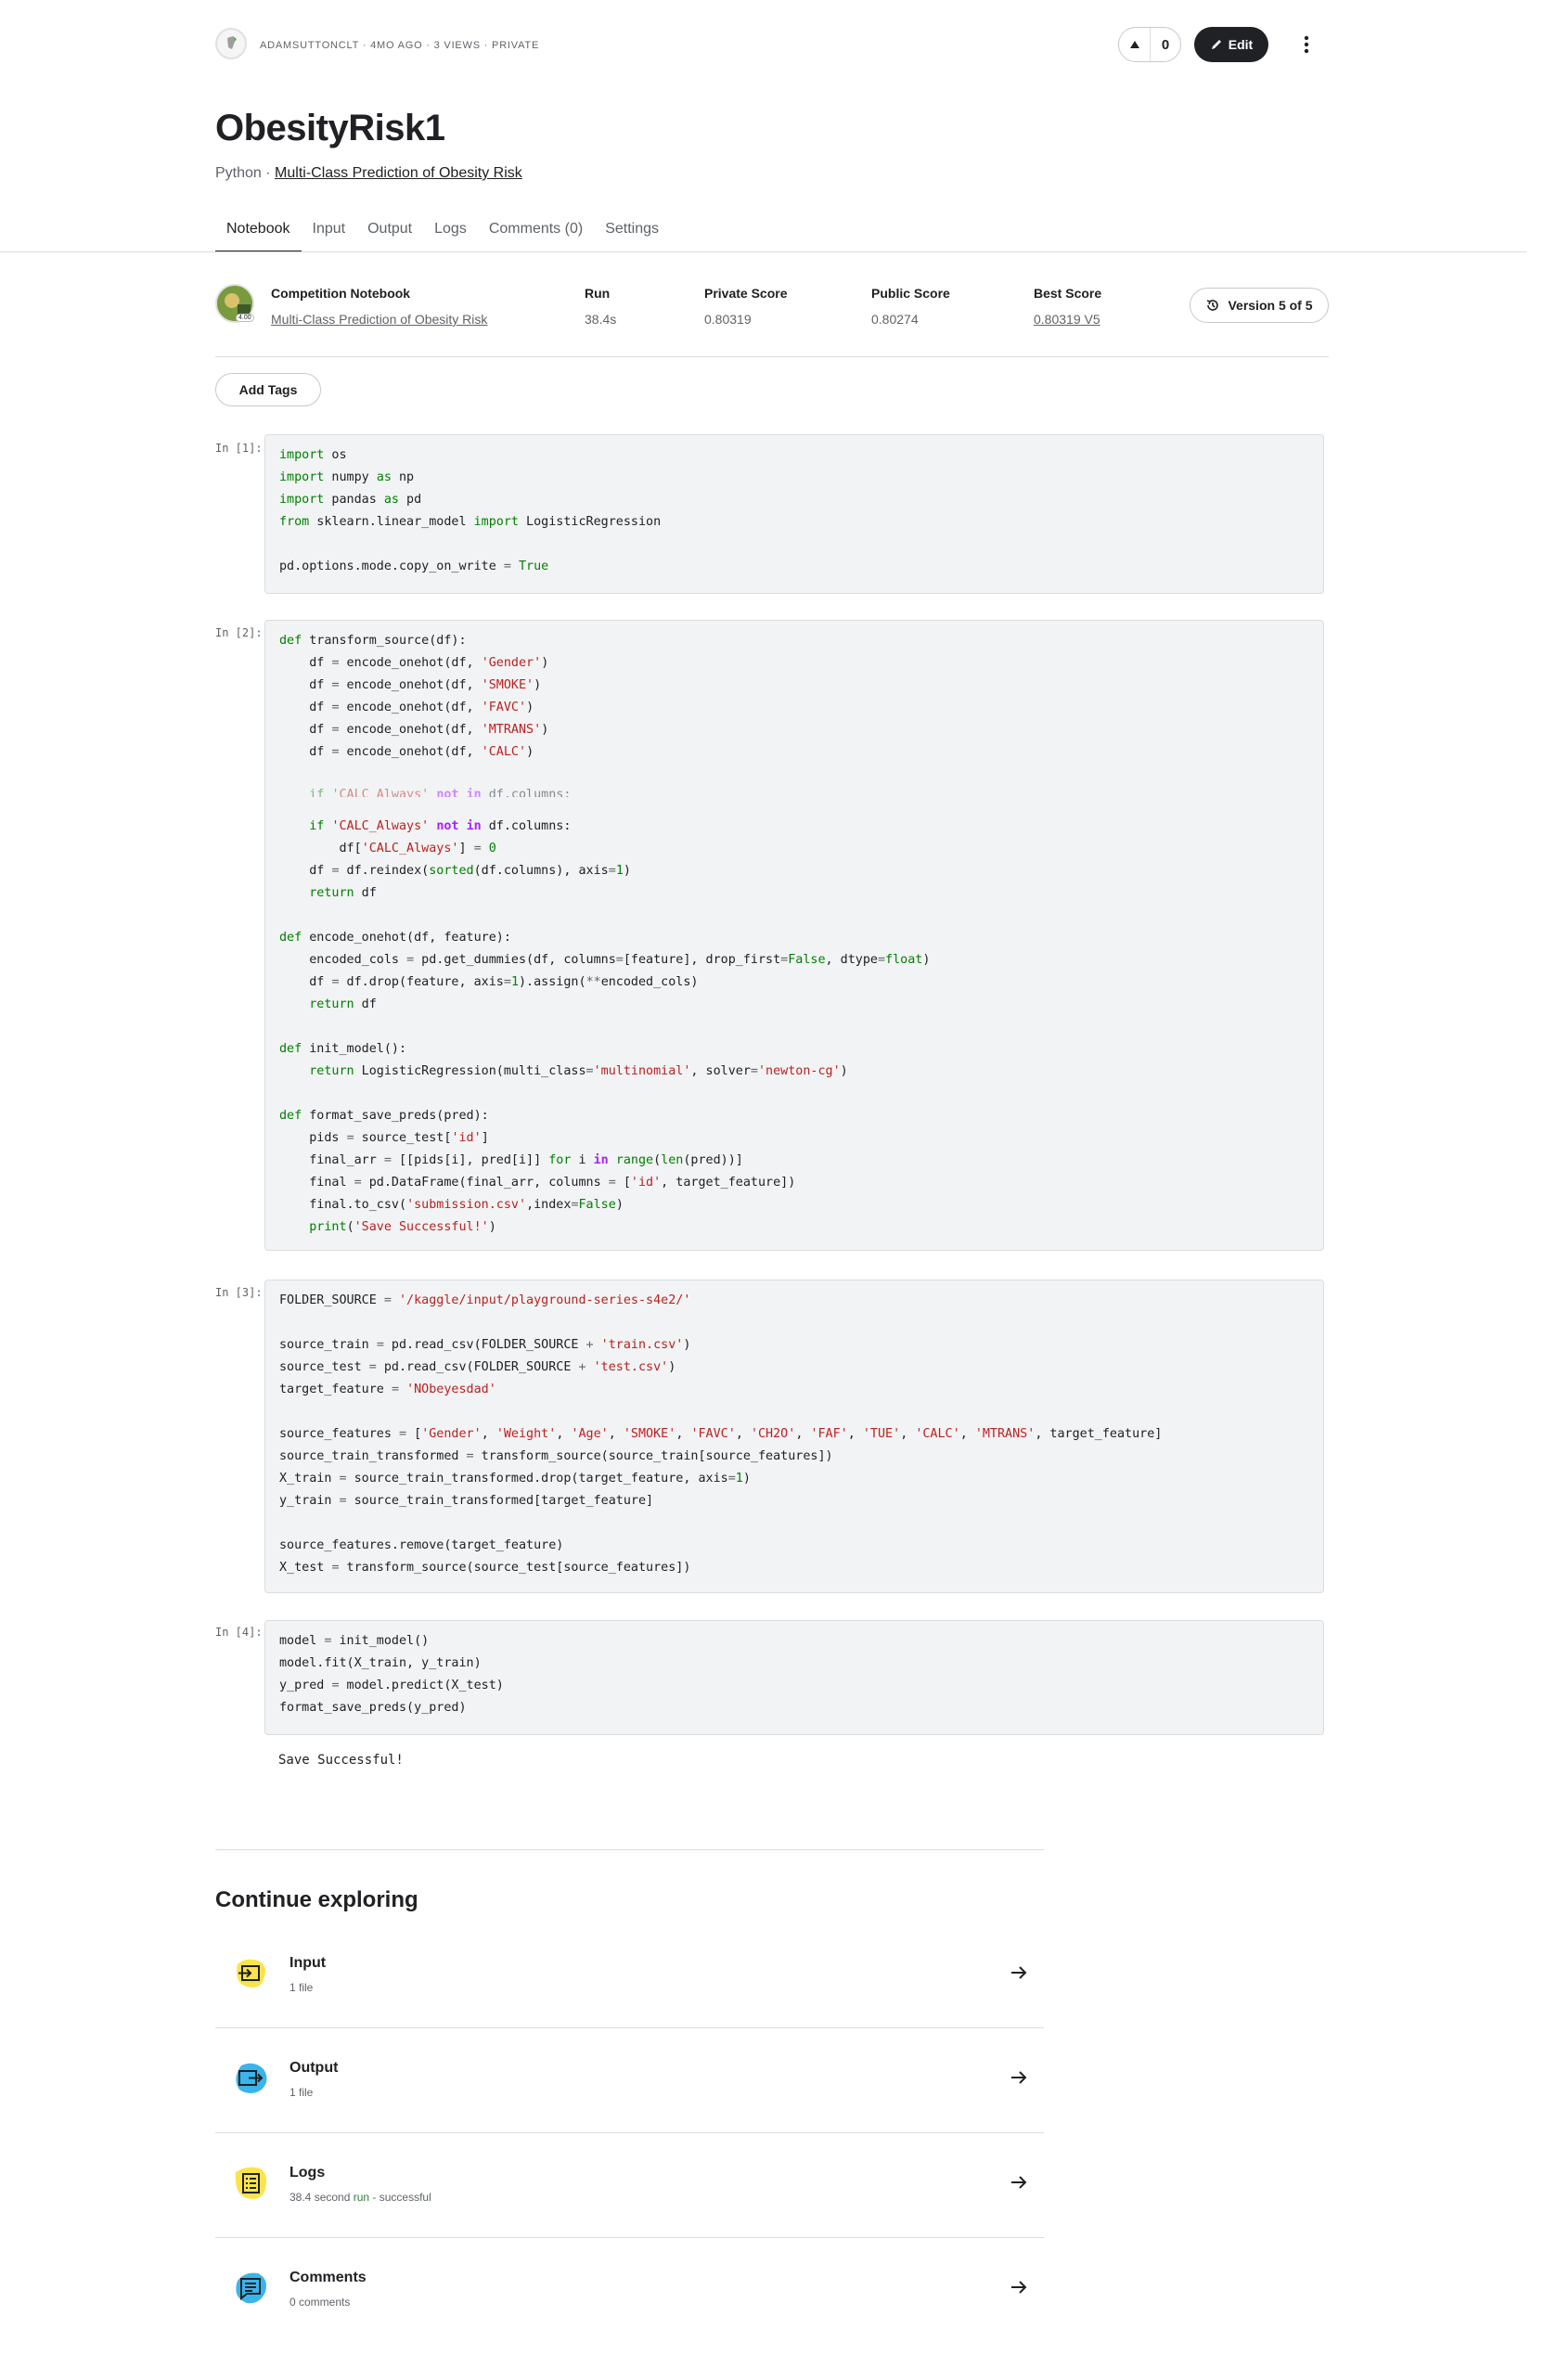  Describe the element at coordinates (1216, 44) in the screenshot. I see `pencil-icon` at that location.